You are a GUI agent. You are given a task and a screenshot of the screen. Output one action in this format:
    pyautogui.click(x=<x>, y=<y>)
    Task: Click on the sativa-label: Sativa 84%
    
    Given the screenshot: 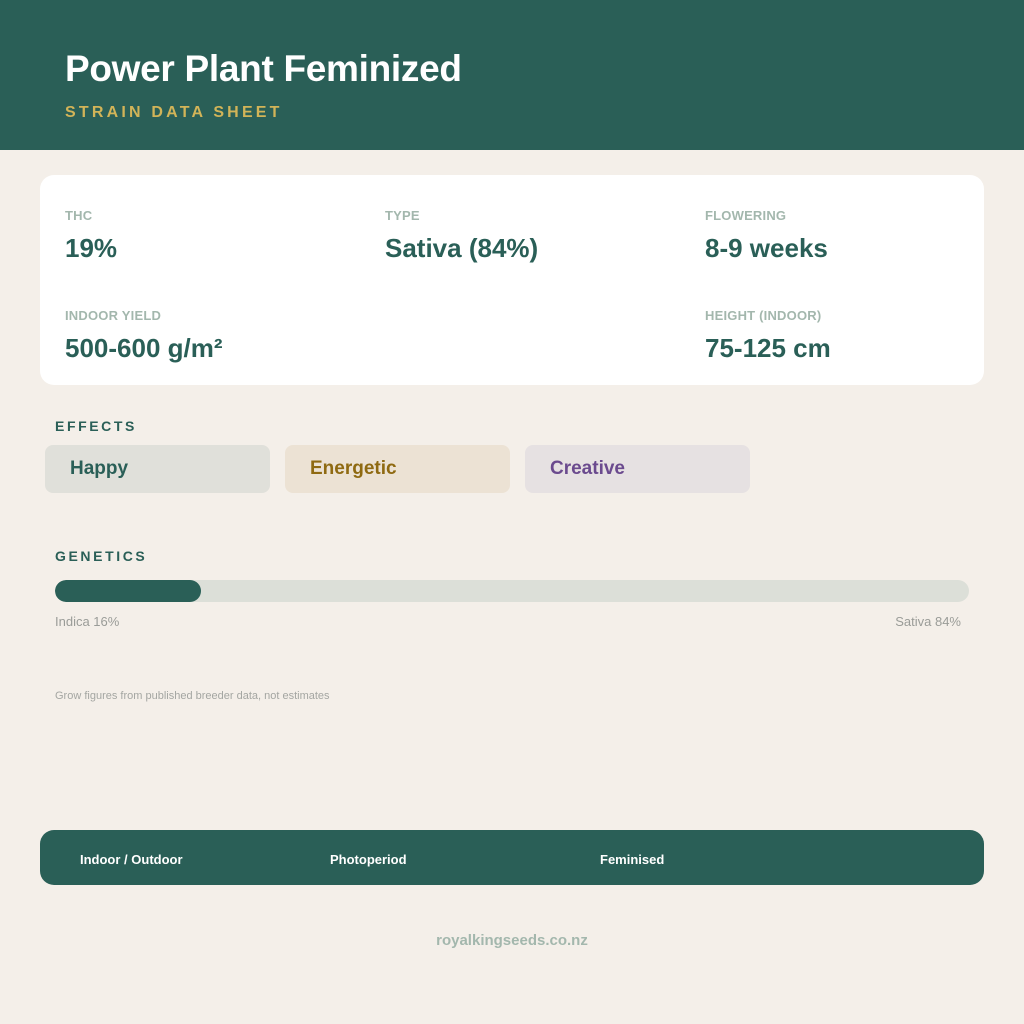 What is the action you would take?
    pyautogui.click(x=928, y=621)
    